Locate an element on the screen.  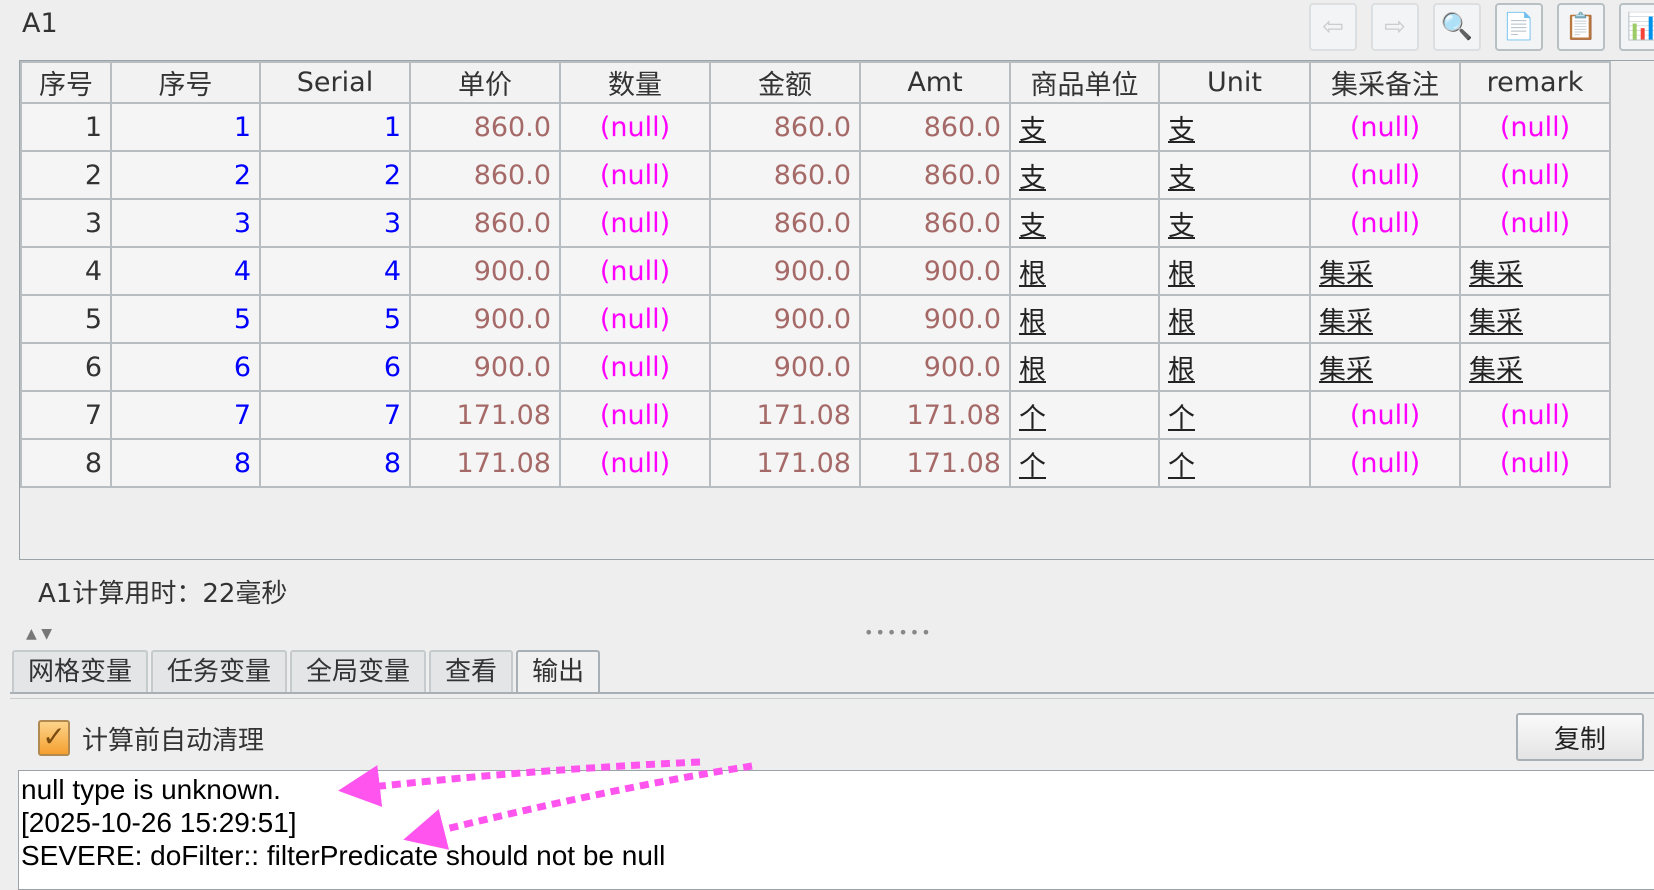
column-header: Unit is located at coordinates (1234, 82).